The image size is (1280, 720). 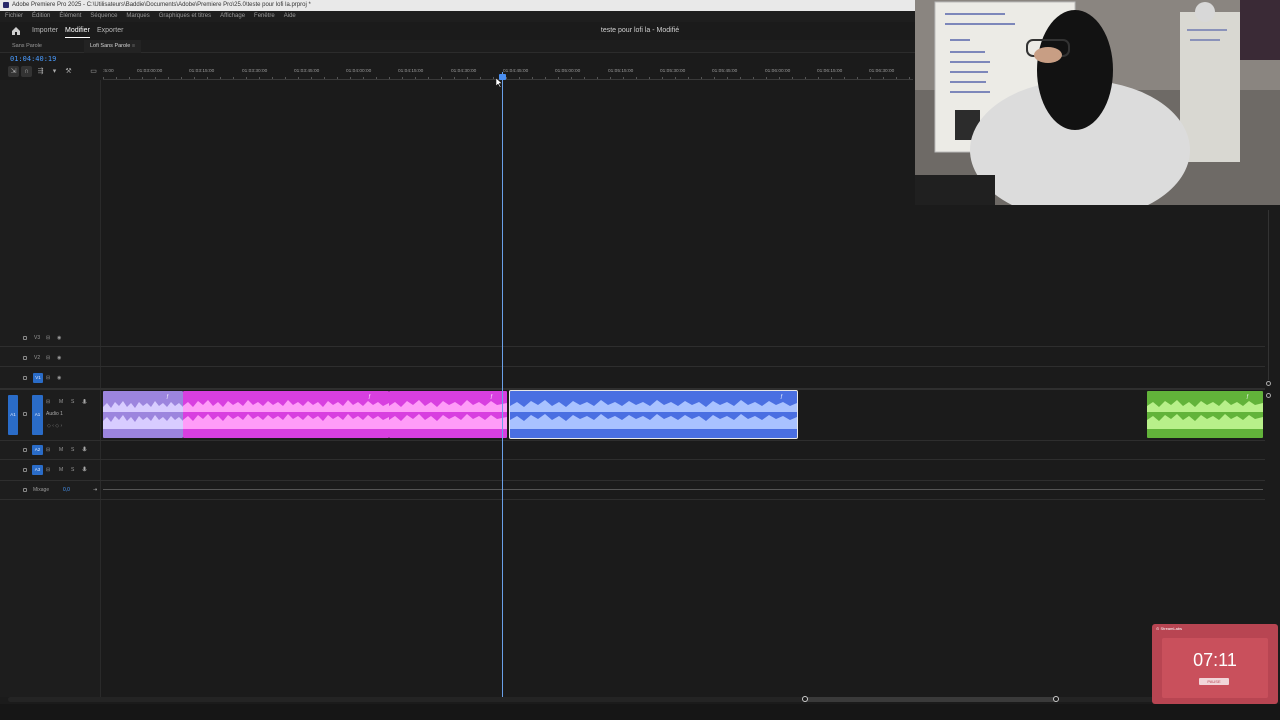 I want to click on source-patch-a1: A1, so click(x=13, y=415).